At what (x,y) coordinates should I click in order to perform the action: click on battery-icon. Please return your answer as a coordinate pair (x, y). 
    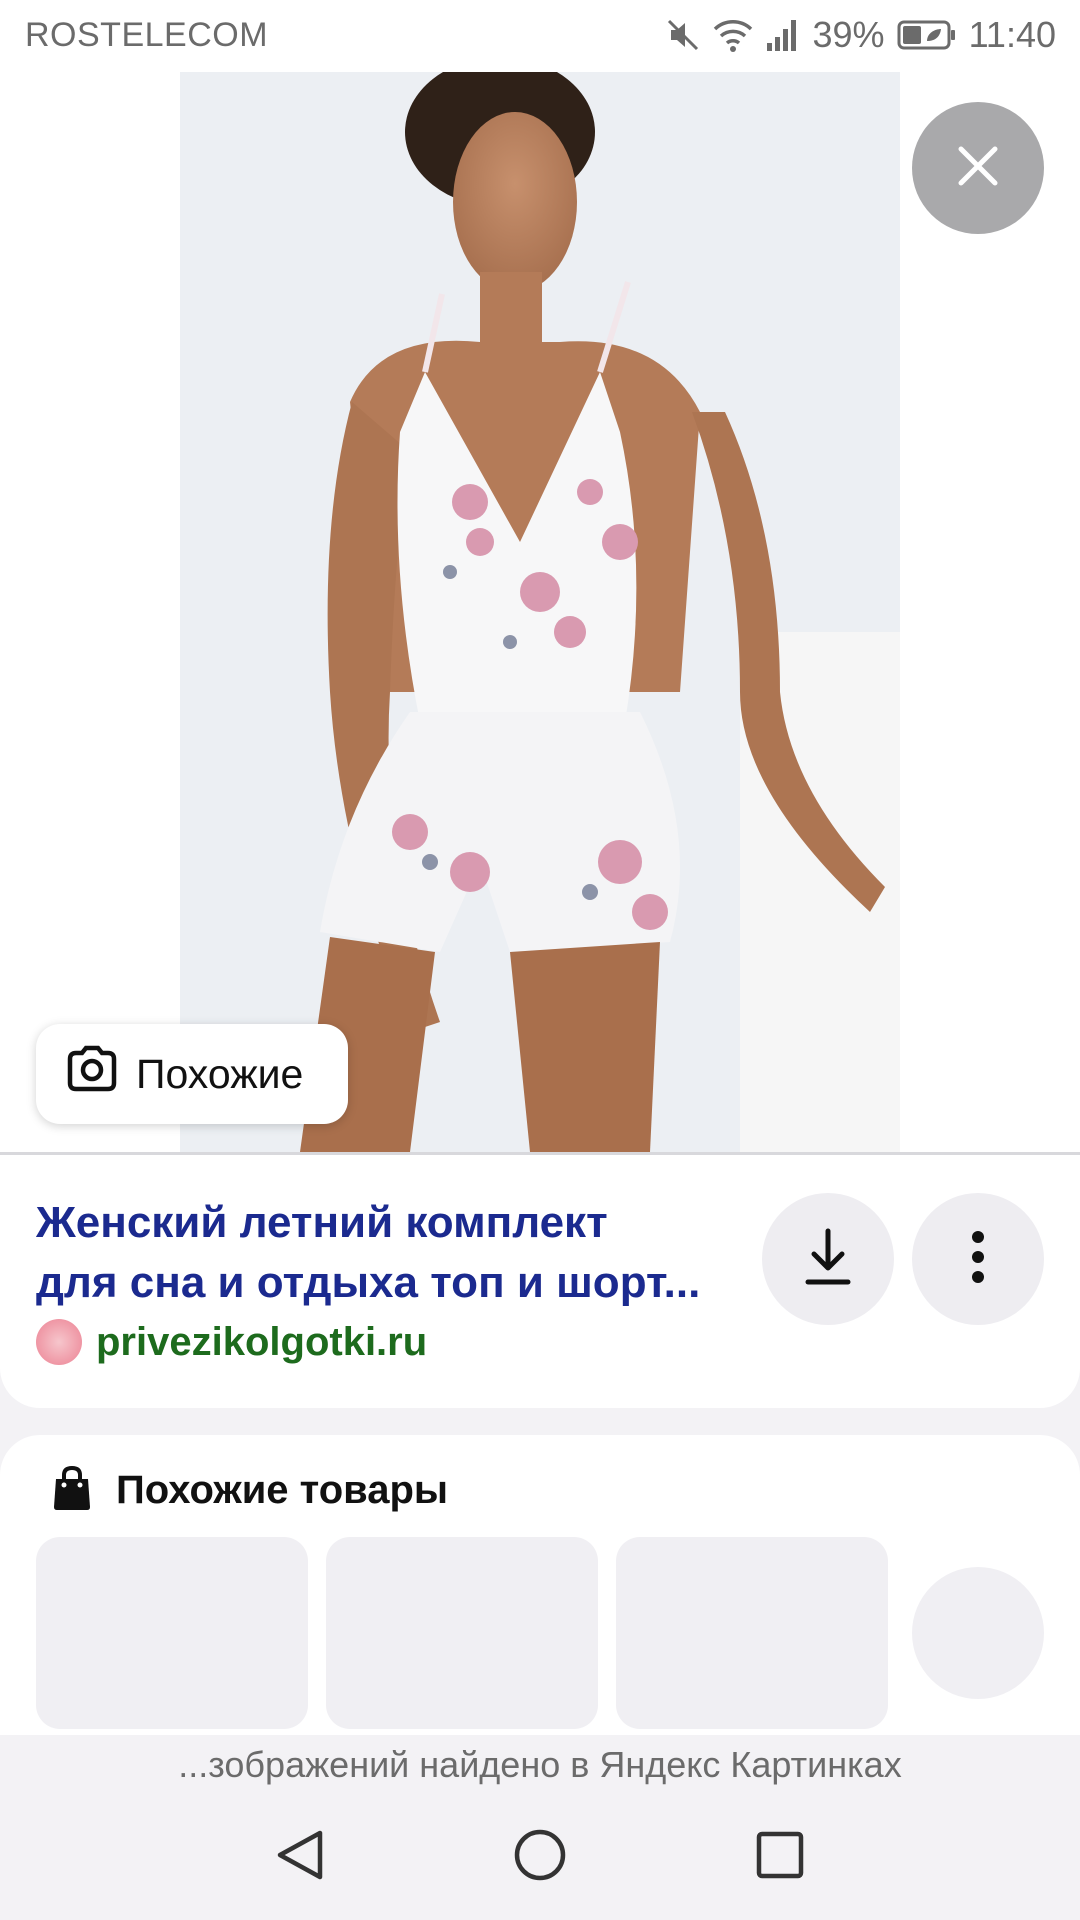
    Looking at the image, I should click on (927, 35).